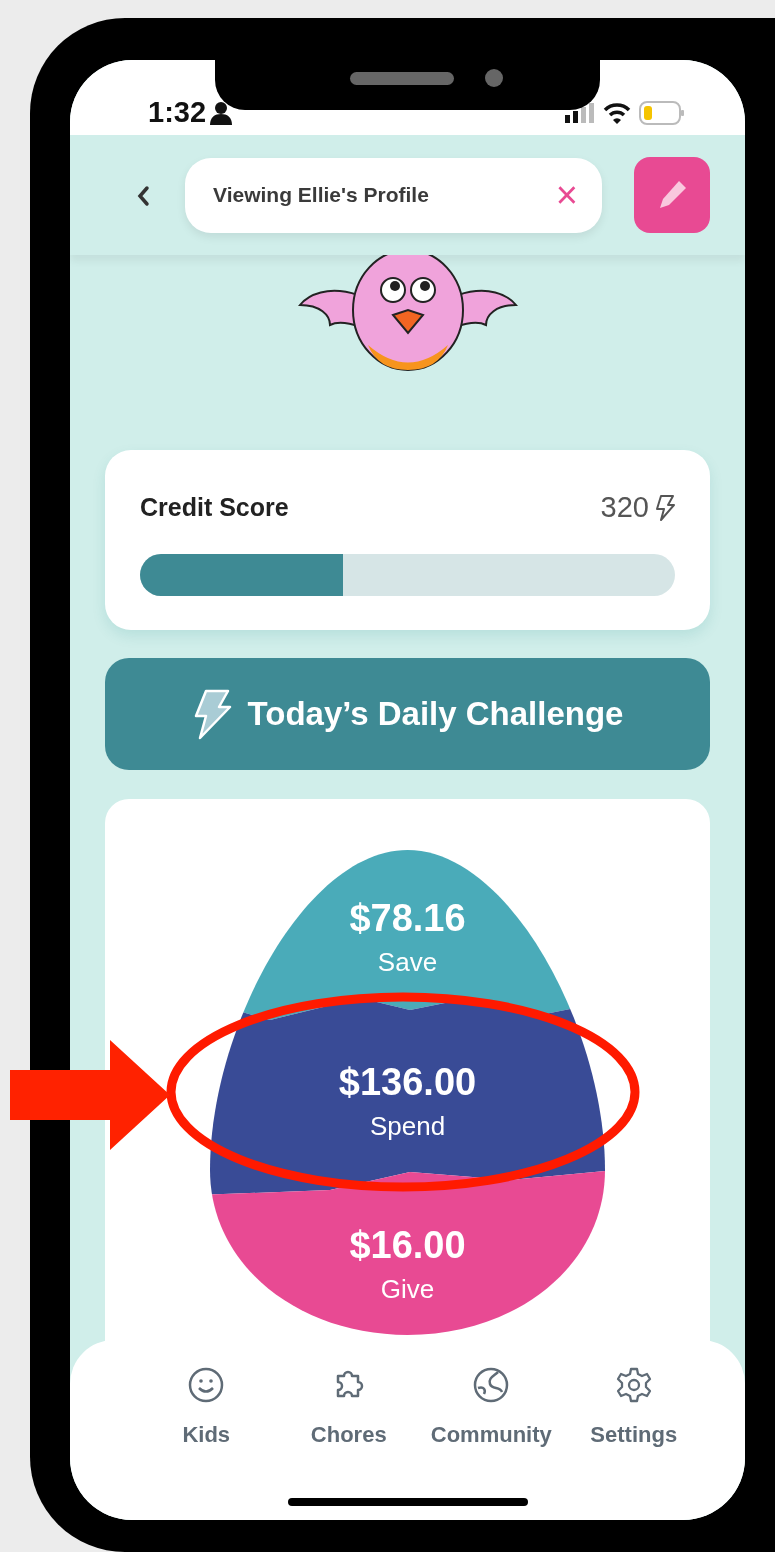 The height and width of the screenshot is (1552, 775). What do you see at coordinates (143, 195) in the screenshot?
I see `chevron-left-icon` at bounding box center [143, 195].